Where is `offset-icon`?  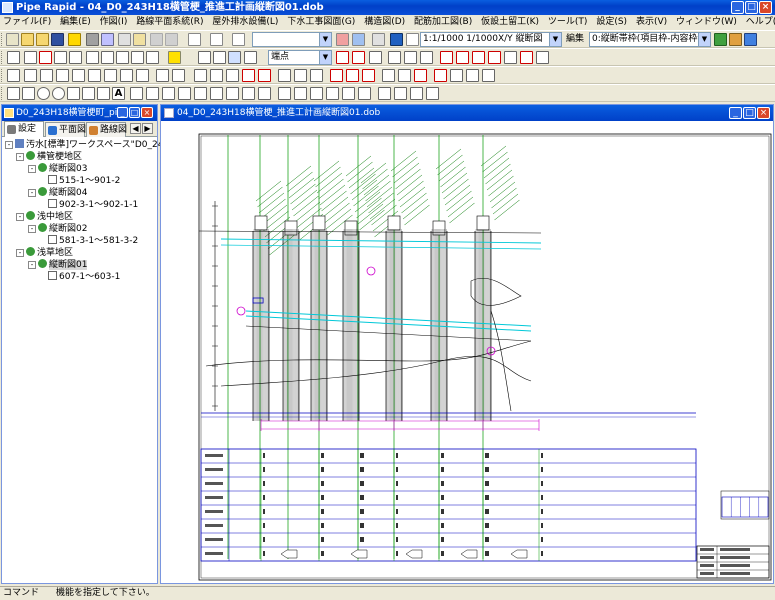 offset-icon is located at coordinates (162, 75).